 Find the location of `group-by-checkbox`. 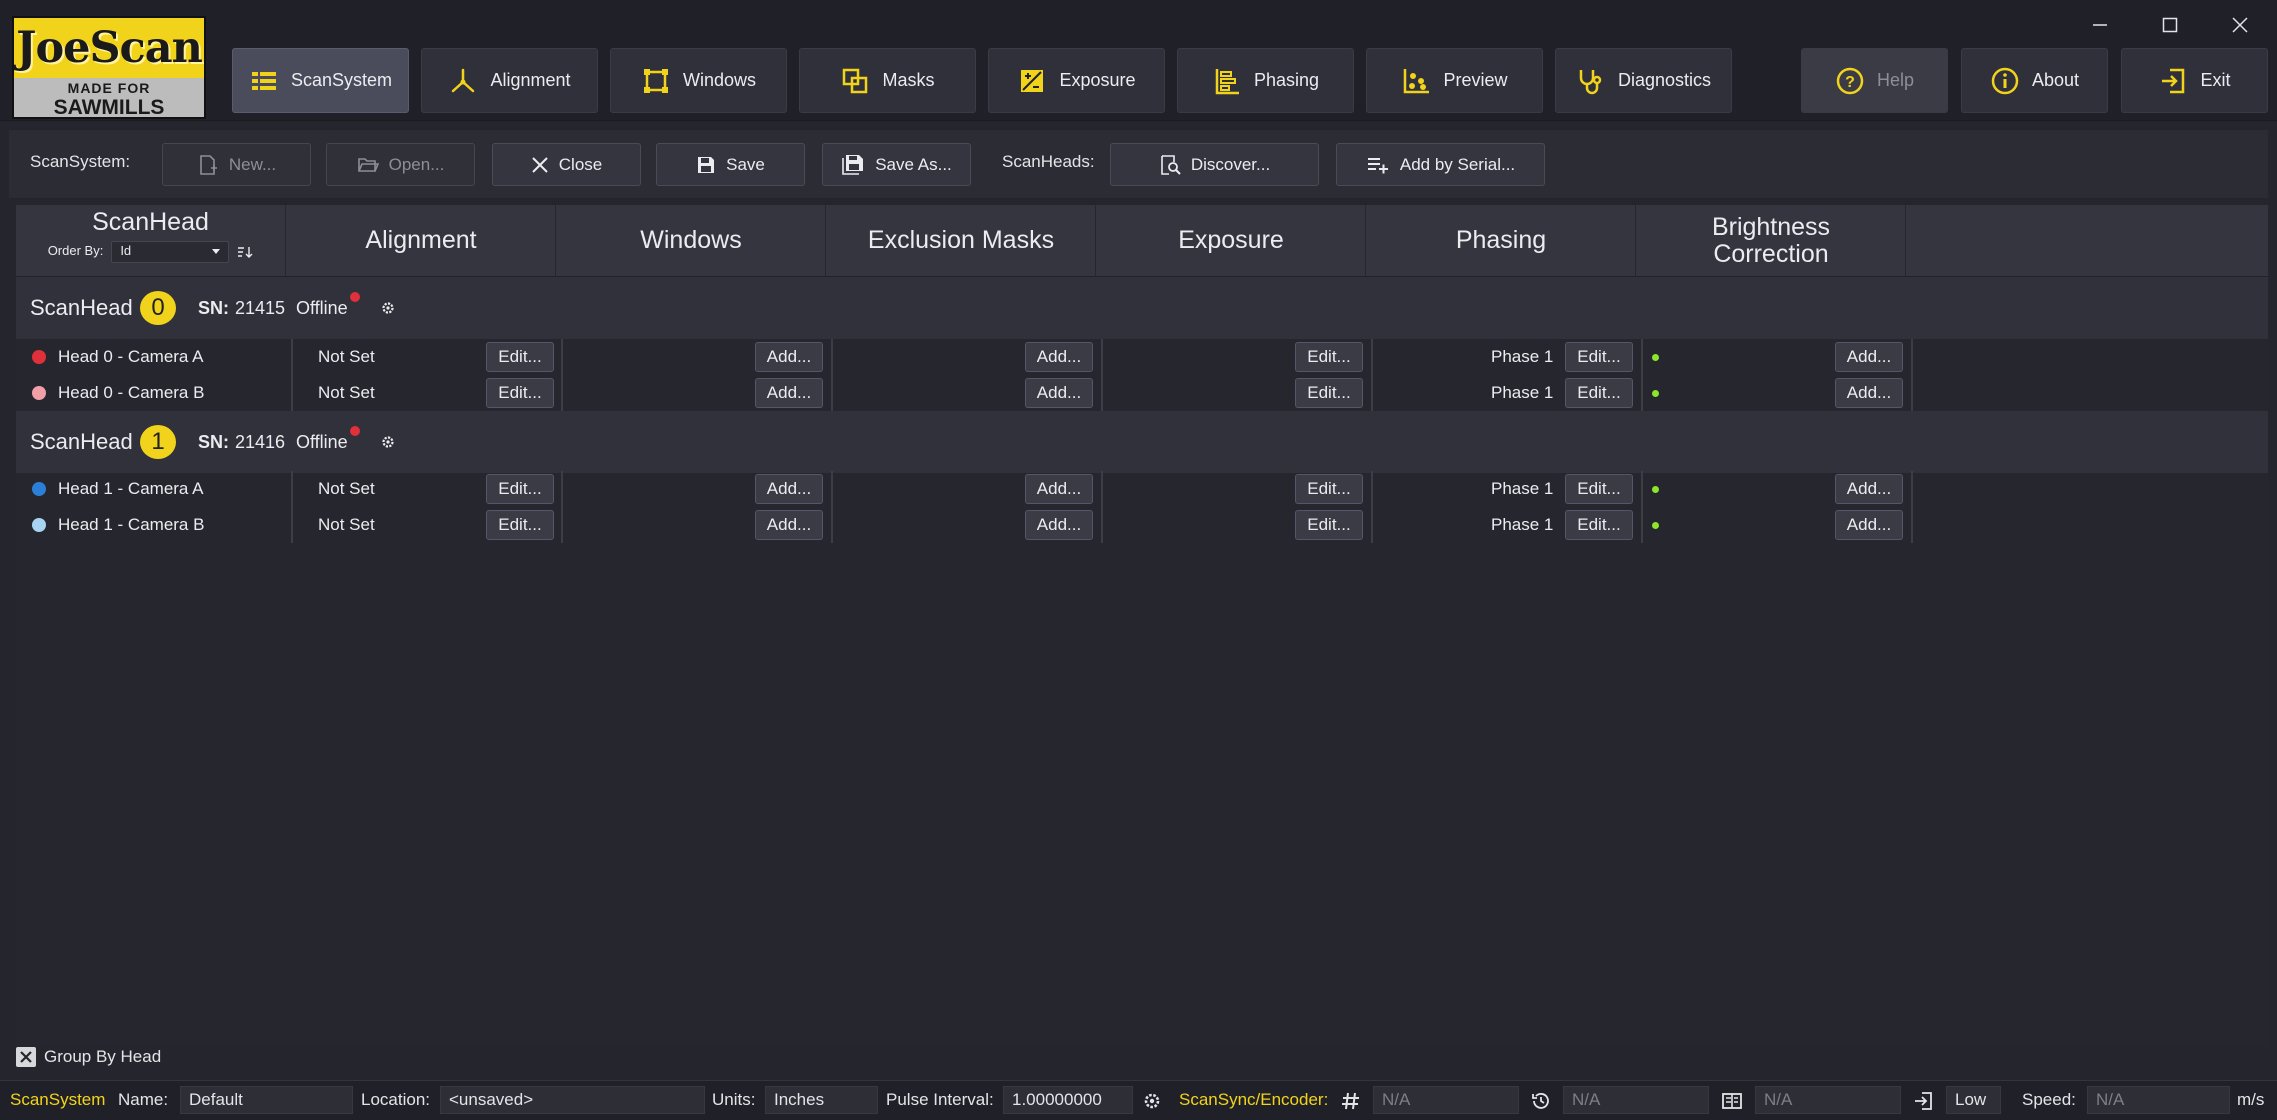

group-by-checkbox is located at coordinates (26, 1057).